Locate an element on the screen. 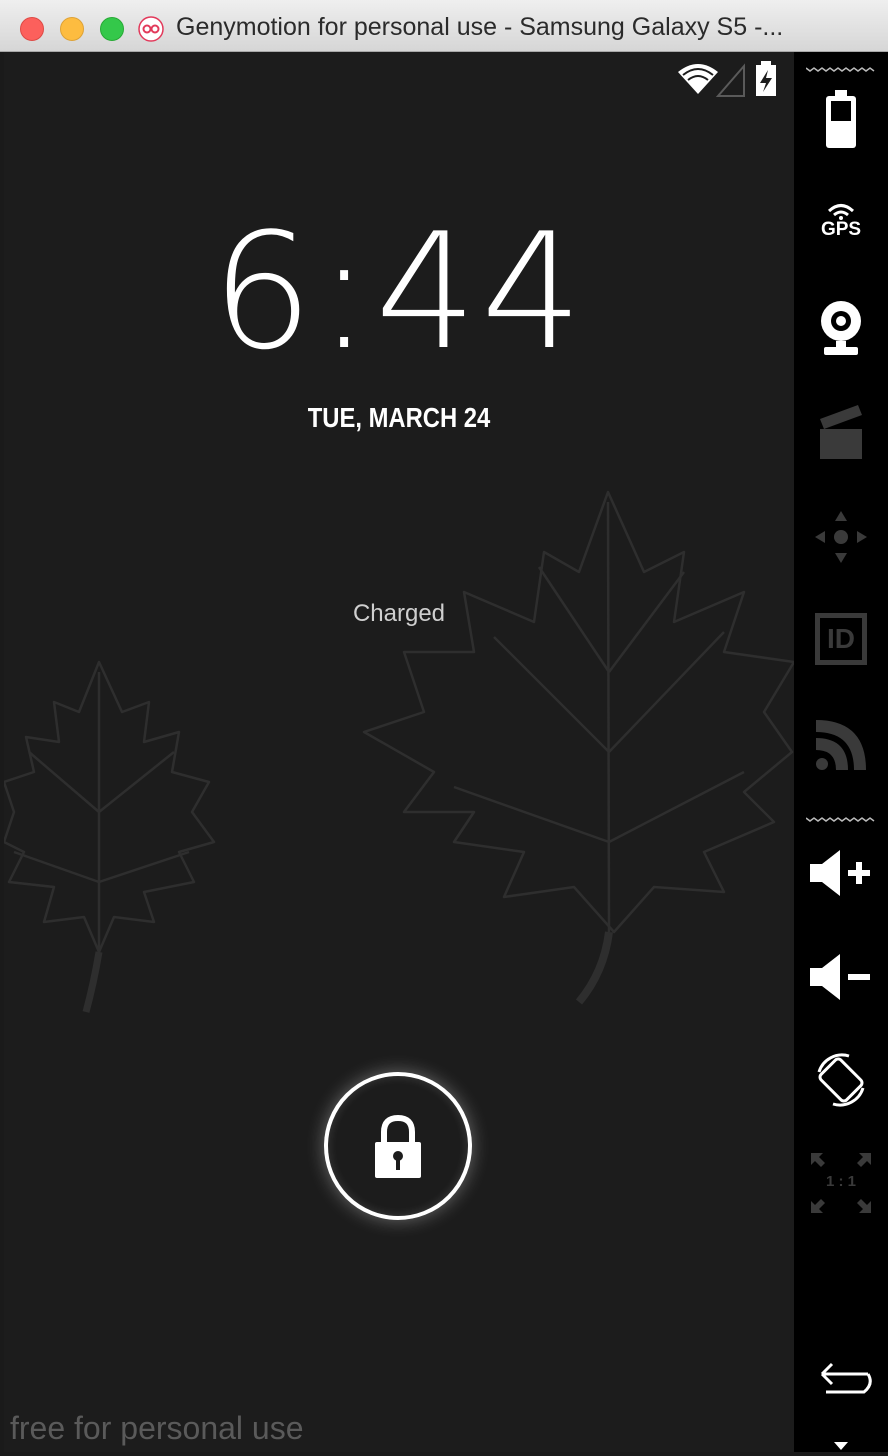 This screenshot has height=1456, width=888. network-tool-button is located at coordinates (841, 745).